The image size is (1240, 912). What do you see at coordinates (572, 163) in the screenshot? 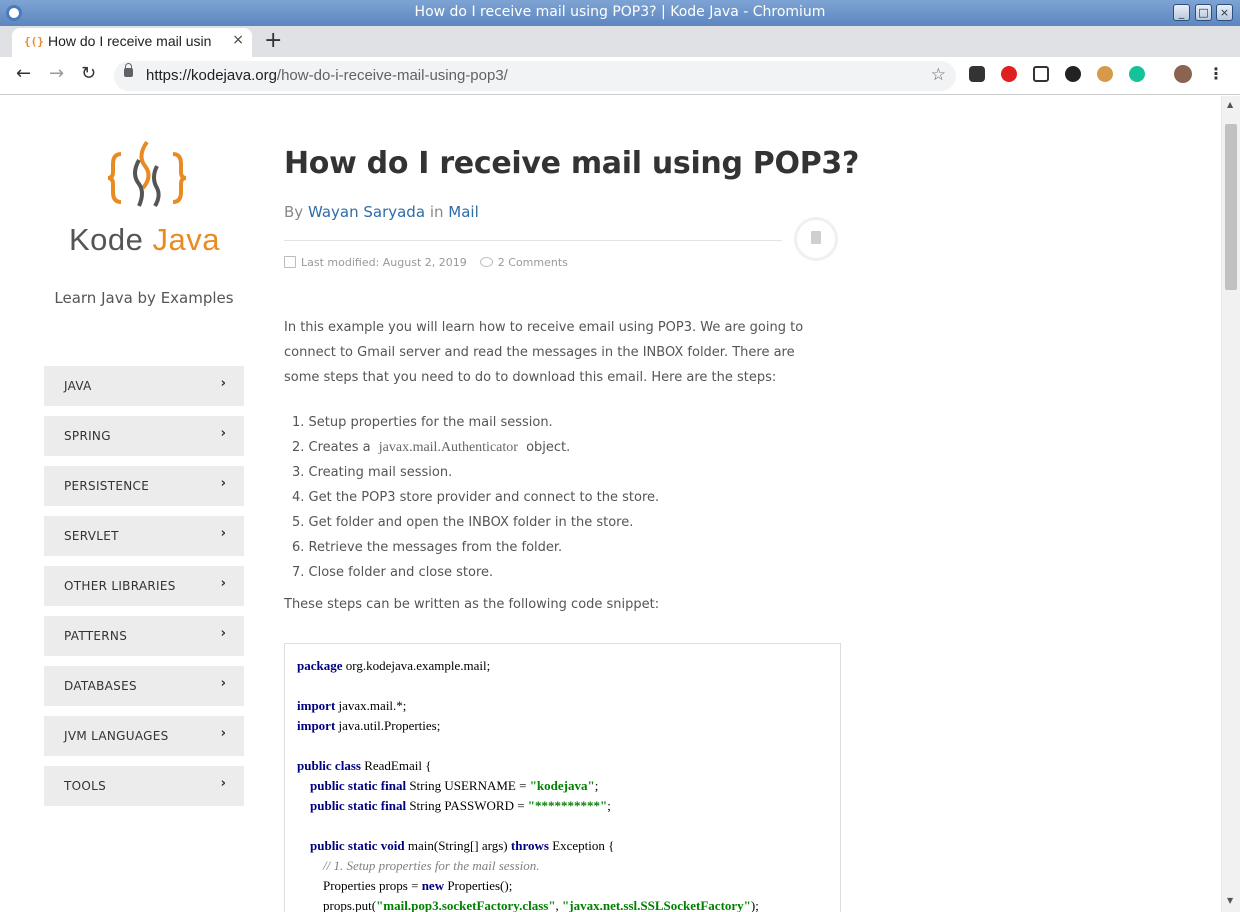
I see `post-title: How do I receive mail using POP3?` at bounding box center [572, 163].